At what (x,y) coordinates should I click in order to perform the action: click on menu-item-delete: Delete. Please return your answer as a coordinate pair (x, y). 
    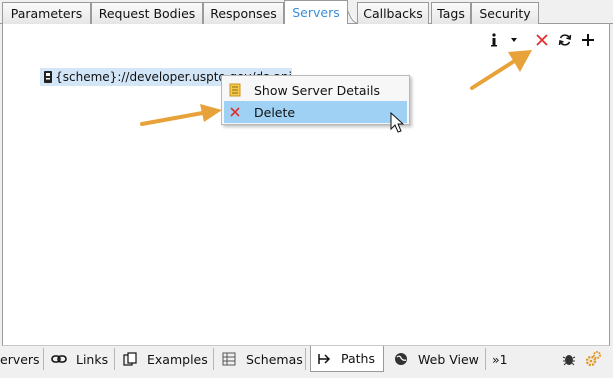
    Looking at the image, I should click on (315, 112).